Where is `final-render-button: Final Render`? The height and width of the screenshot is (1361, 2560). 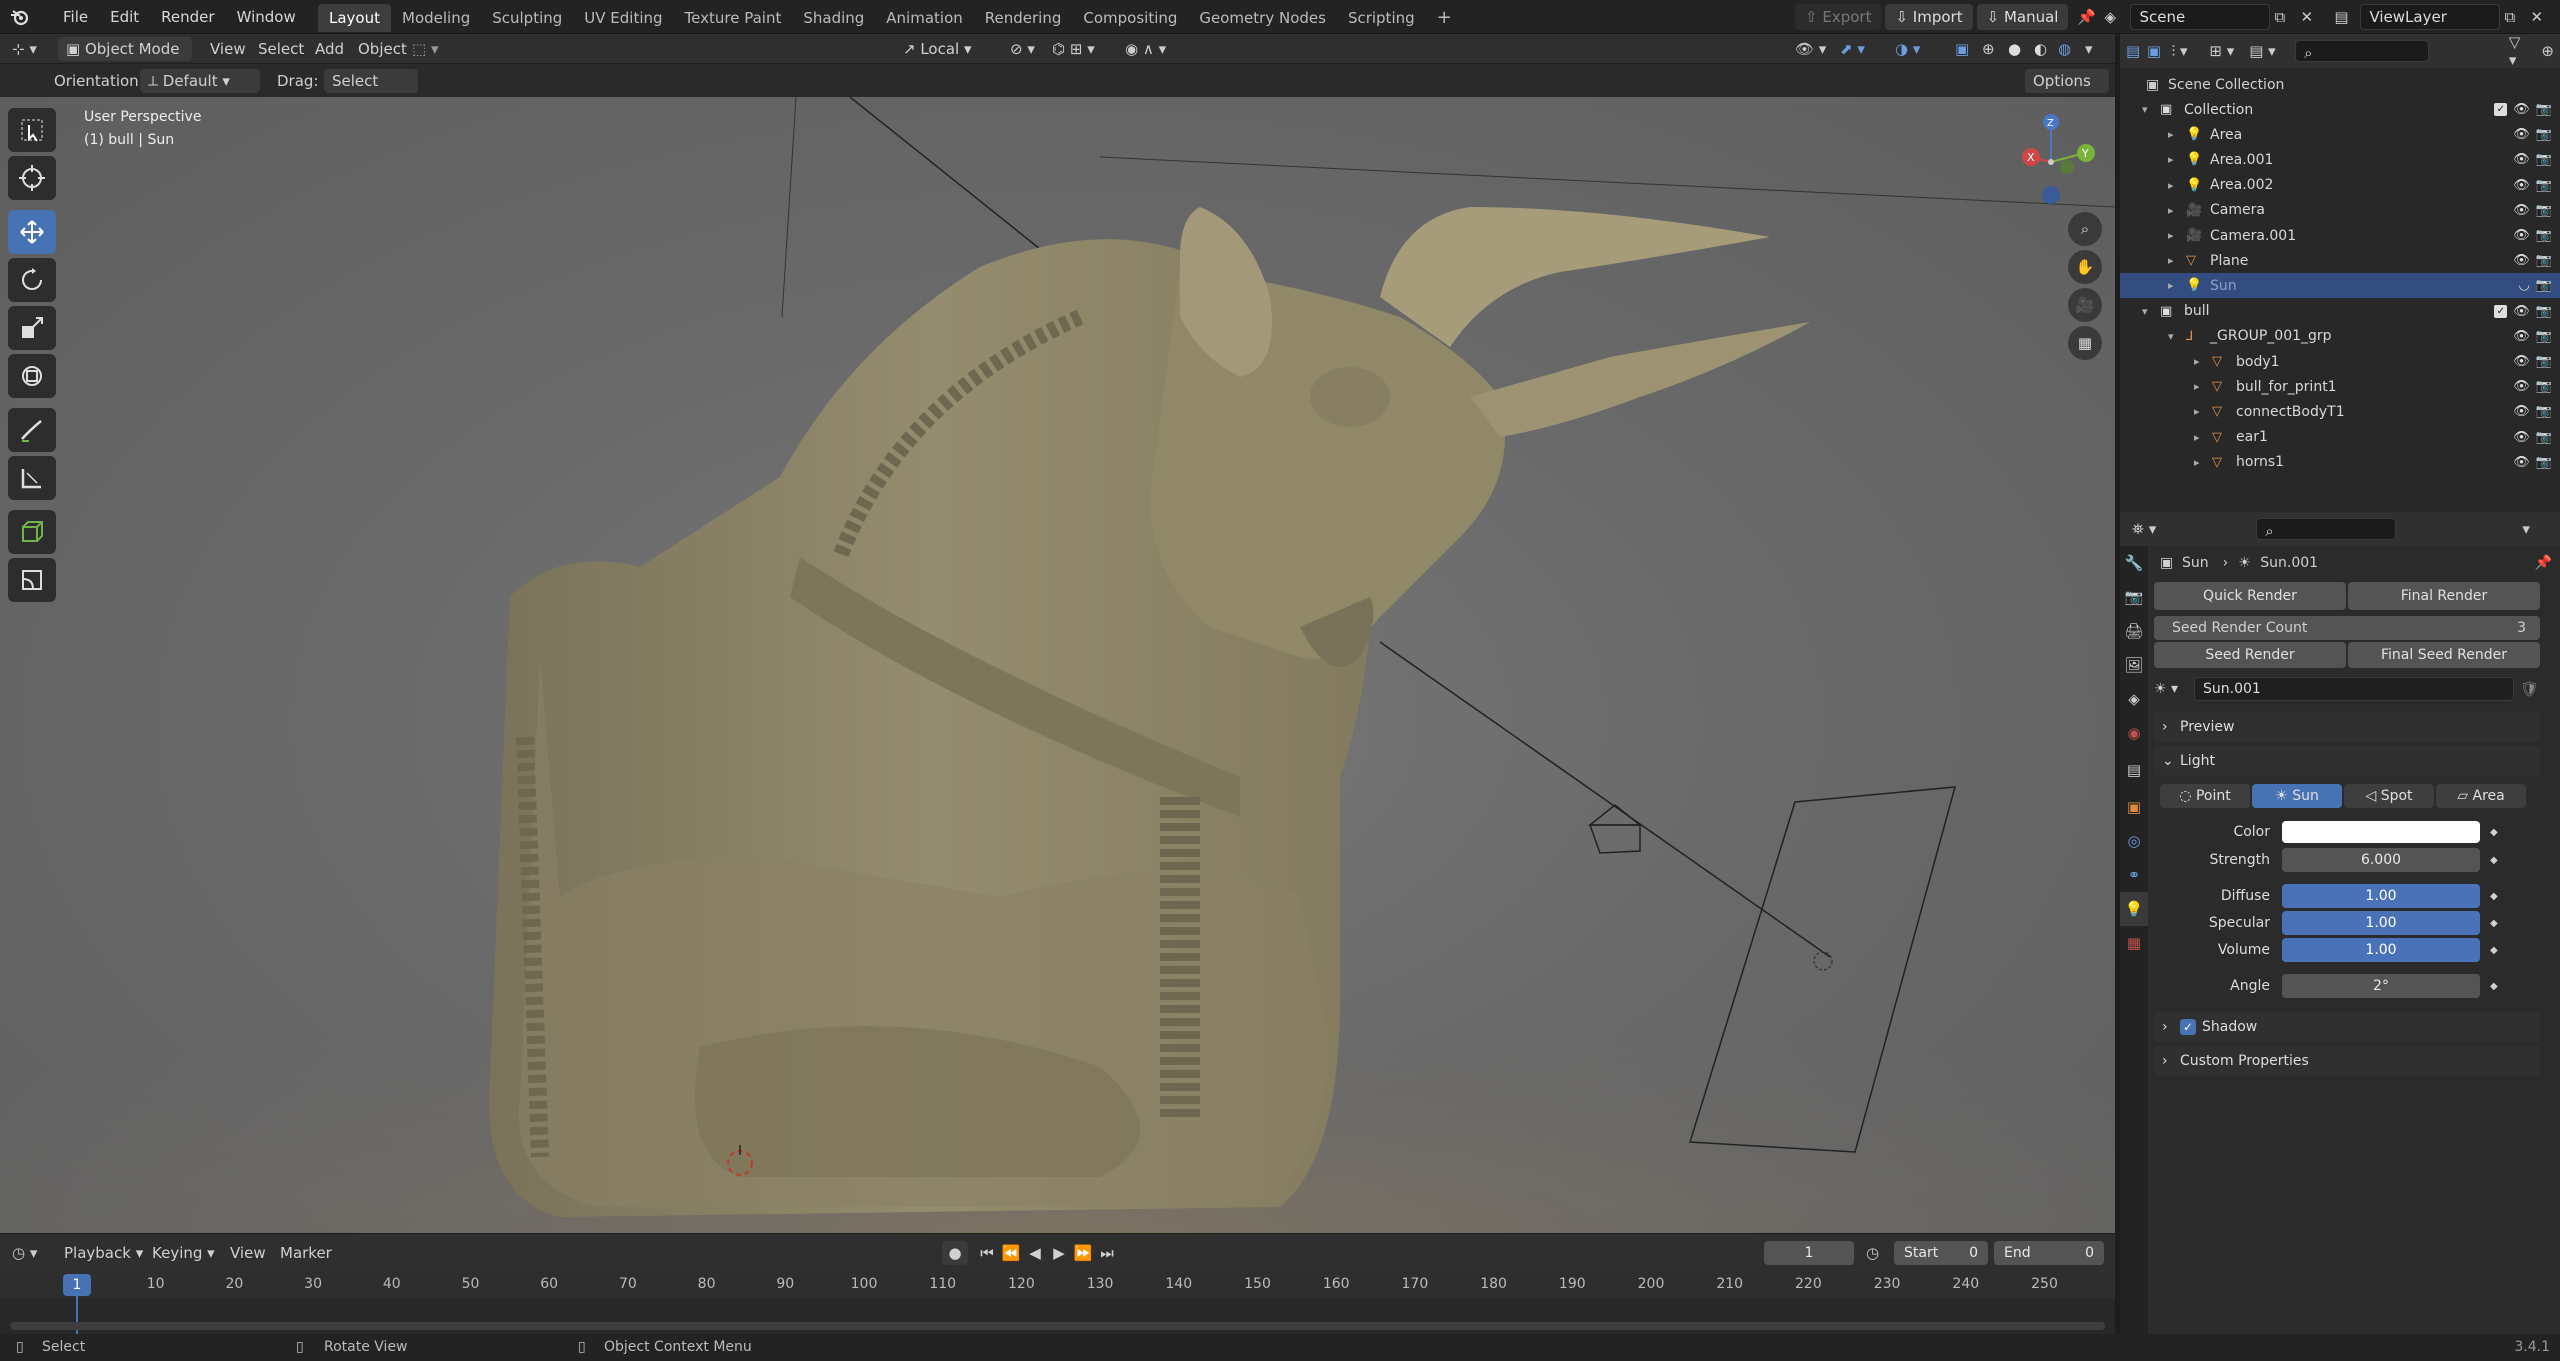
final-render-button: Final Render is located at coordinates (2444, 596).